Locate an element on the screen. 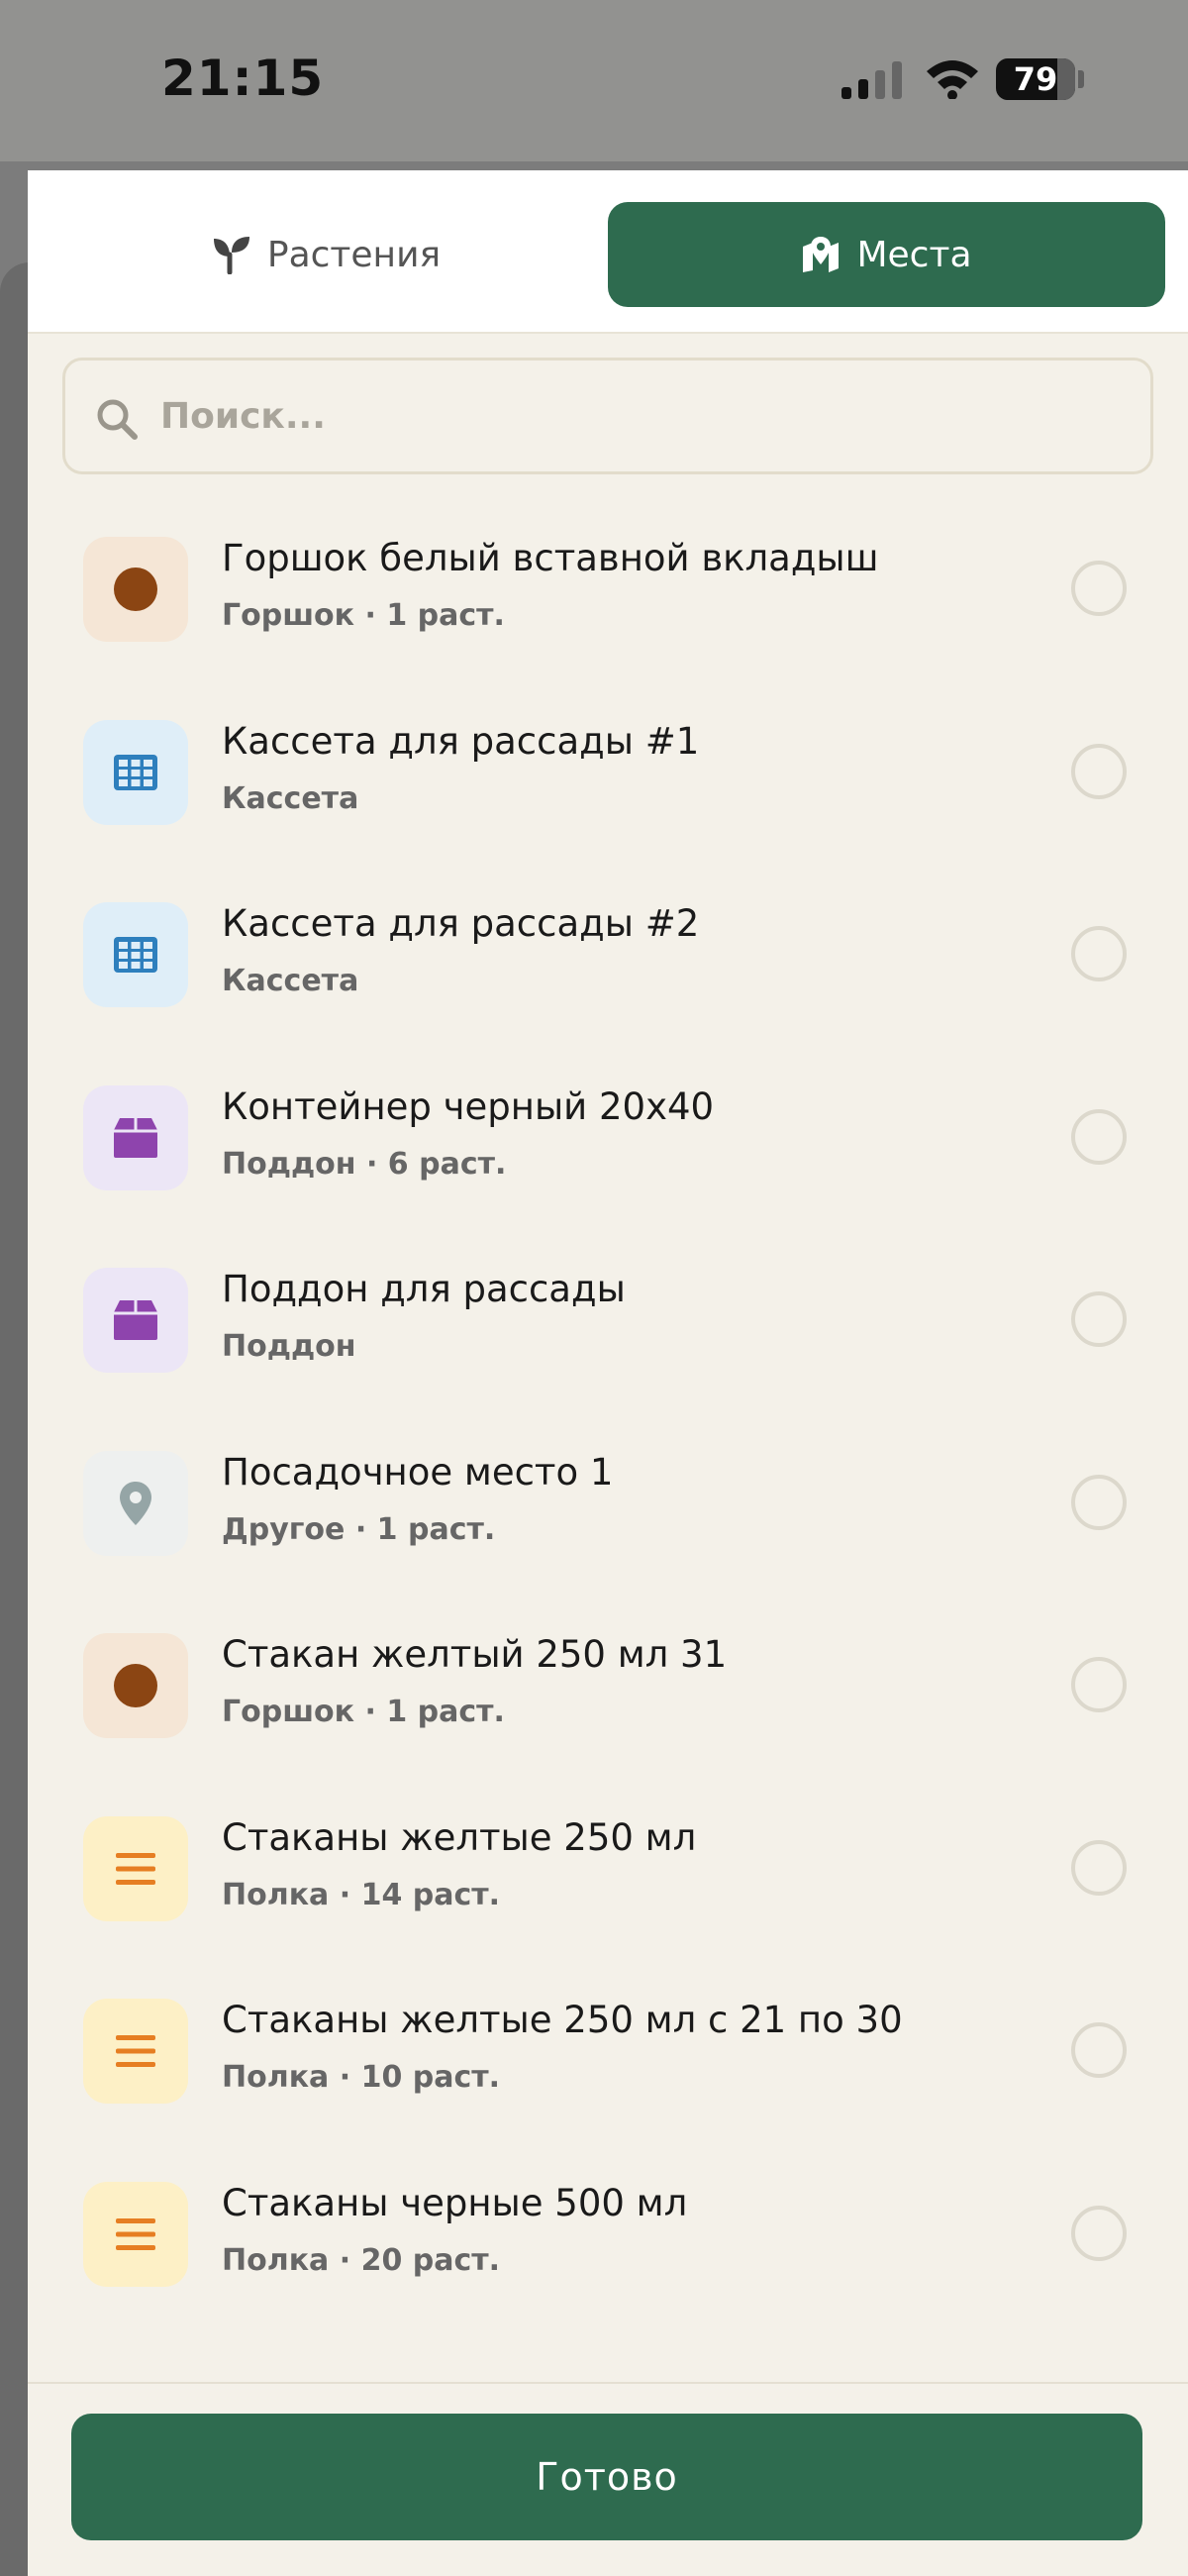 This screenshot has width=1188, height=2576. item-title: Стаканы черные 500 мл is located at coordinates (455, 2202).